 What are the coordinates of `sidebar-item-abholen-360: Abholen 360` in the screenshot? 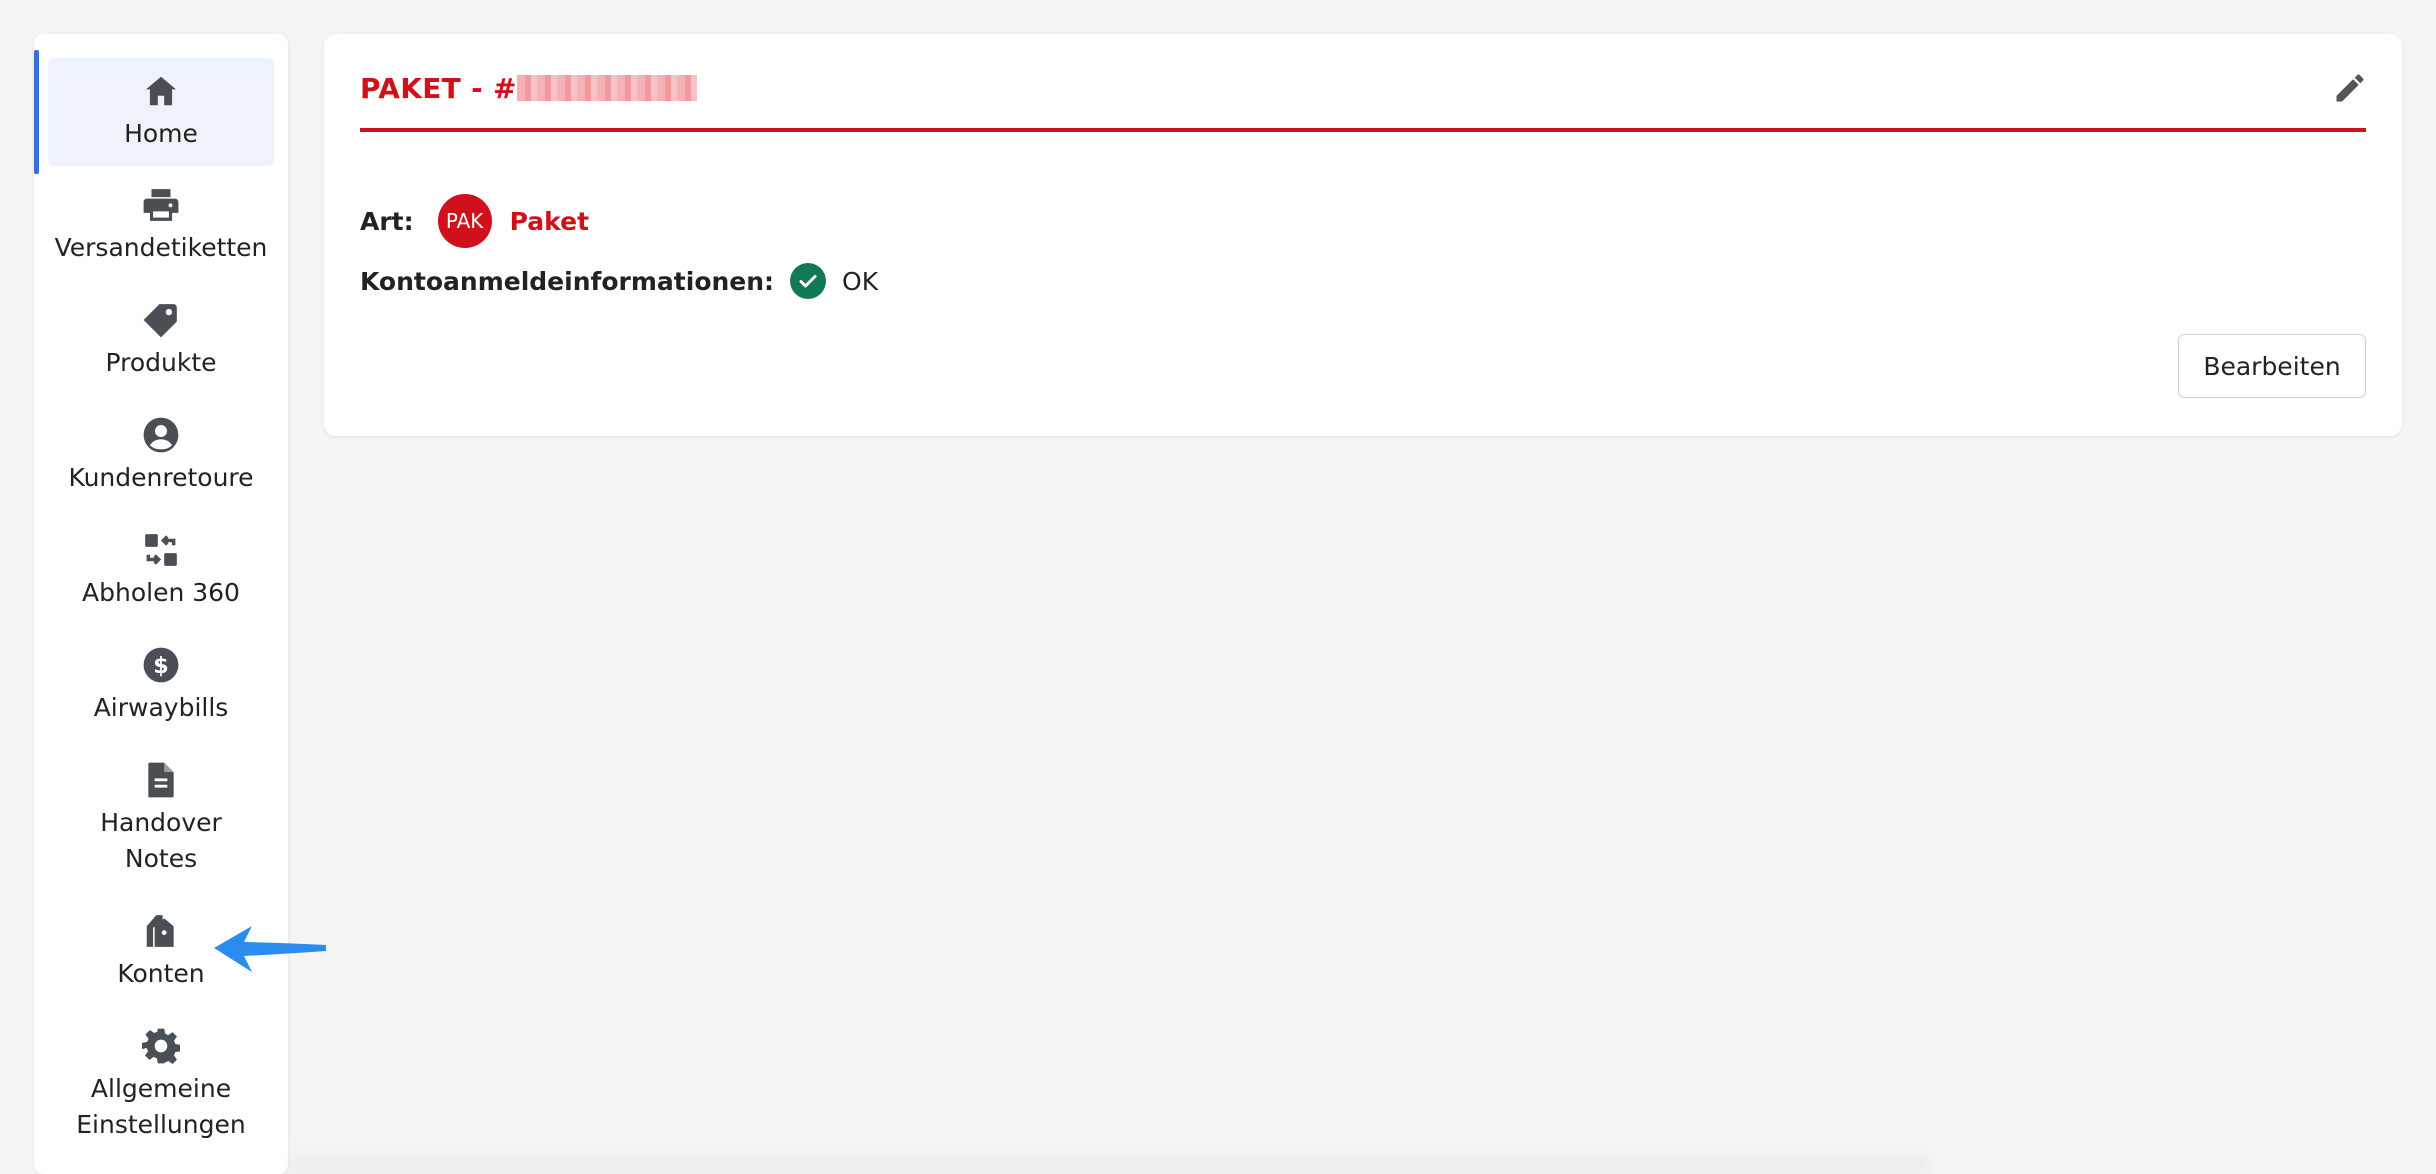 It's located at (161, 571).